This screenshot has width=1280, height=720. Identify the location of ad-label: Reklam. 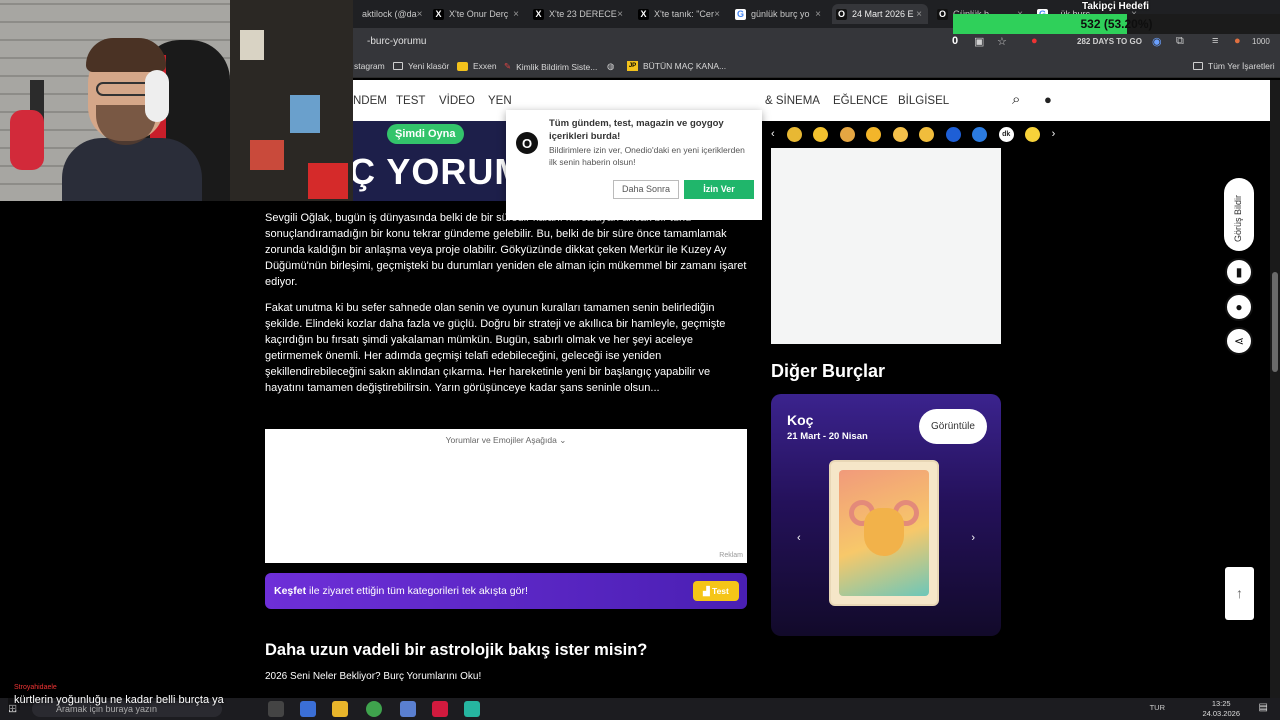
(731, 555).